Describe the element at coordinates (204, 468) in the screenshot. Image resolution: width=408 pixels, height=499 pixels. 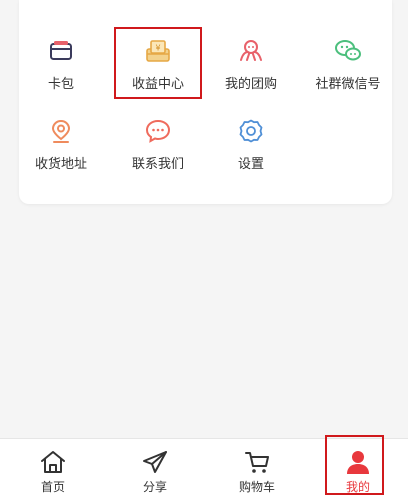
I see `bottom-tab-bar: 首页 分享 购物车 我的` at that location.